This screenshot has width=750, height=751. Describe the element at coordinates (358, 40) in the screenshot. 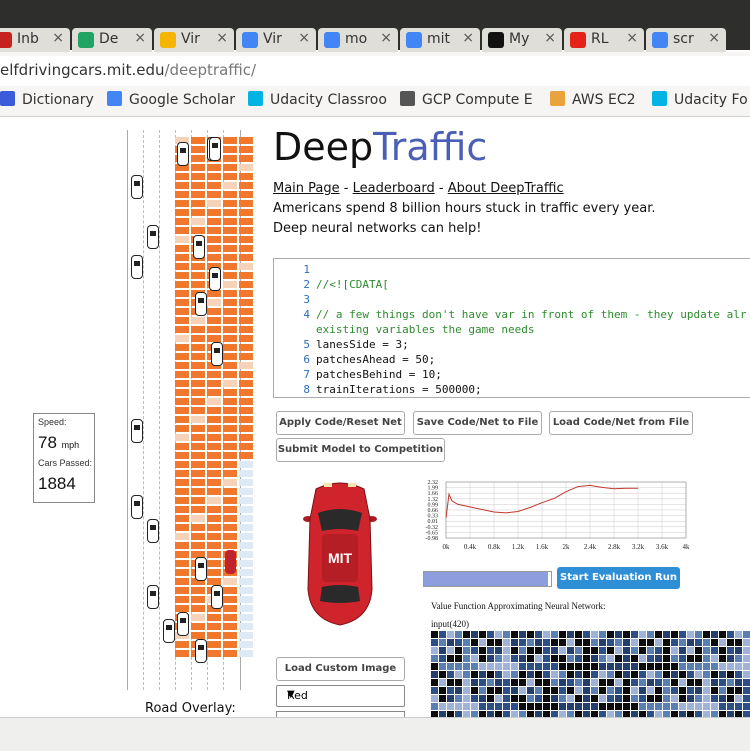

I see `browser-tab: mo ×` at that location.